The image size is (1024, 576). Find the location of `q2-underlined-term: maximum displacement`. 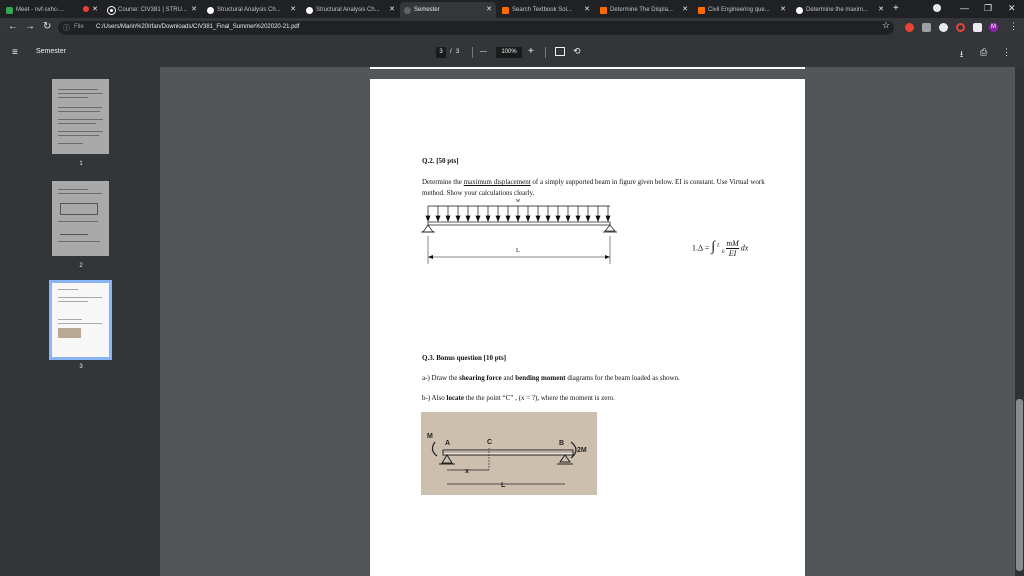

q2-underlined-term: maximum displacement is located at coordinates (497, 182).